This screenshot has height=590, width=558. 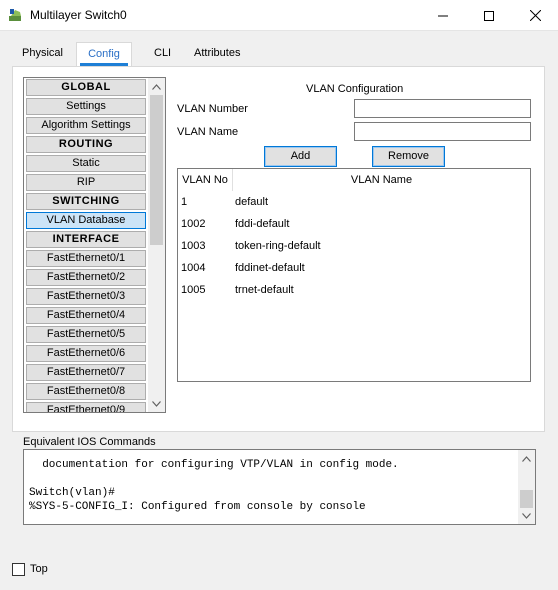 I want to click on tab-cli: CLI, so click(x=162, y=54).